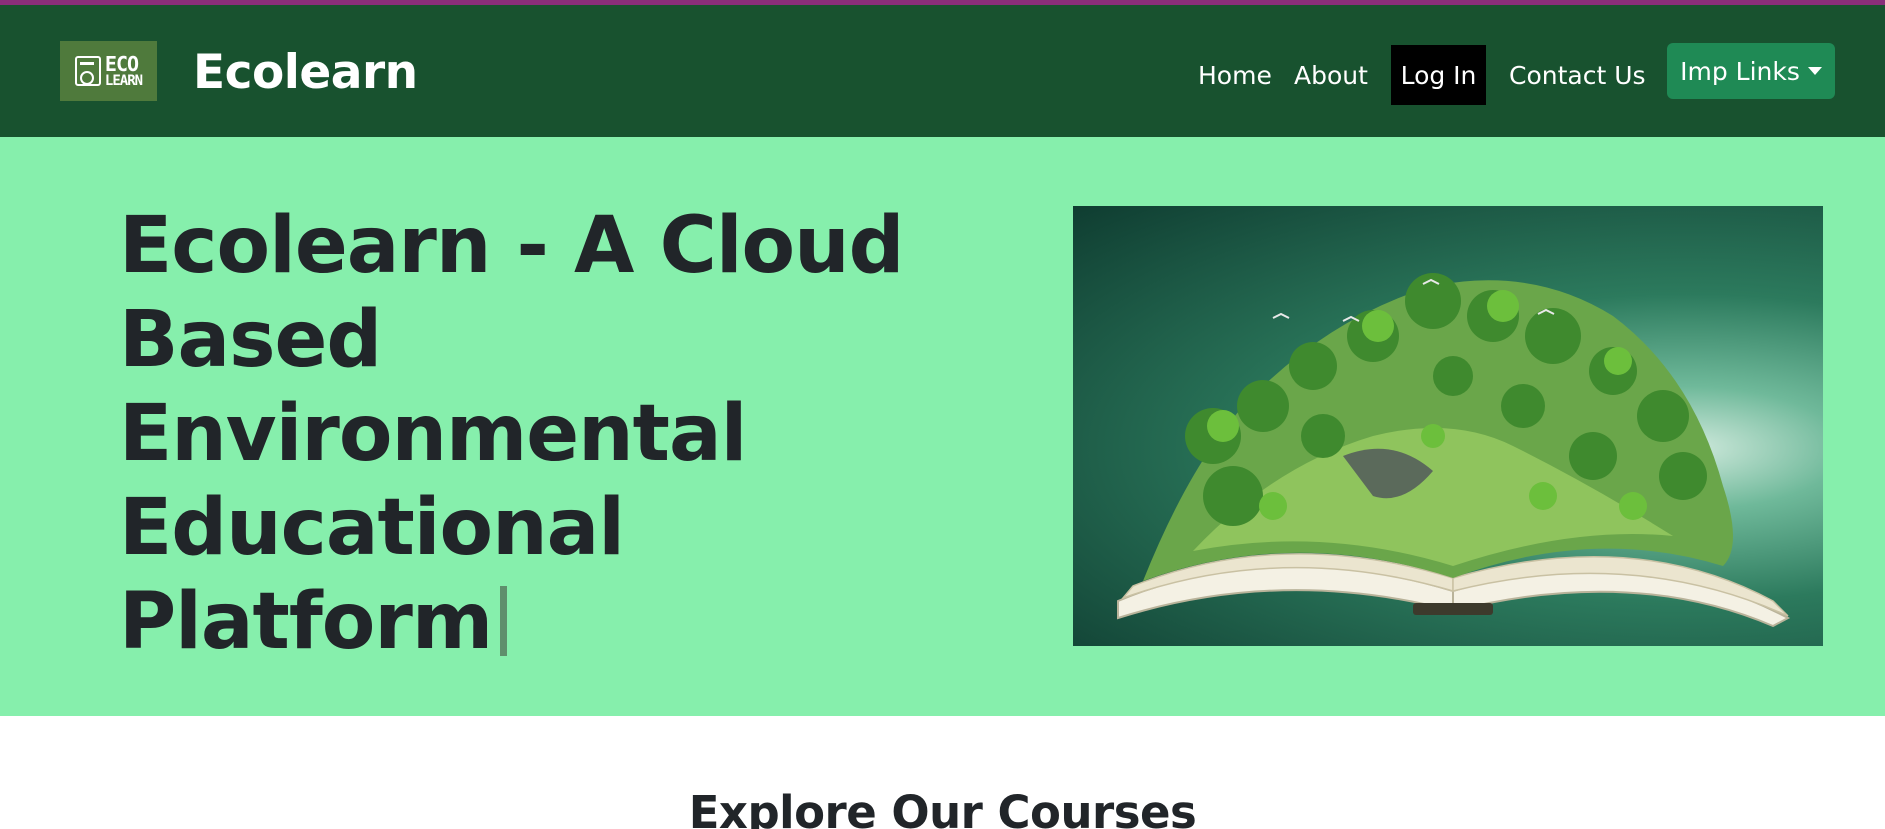  I want to click on nav-contact-link: Contact Us, so click(1577, 75).